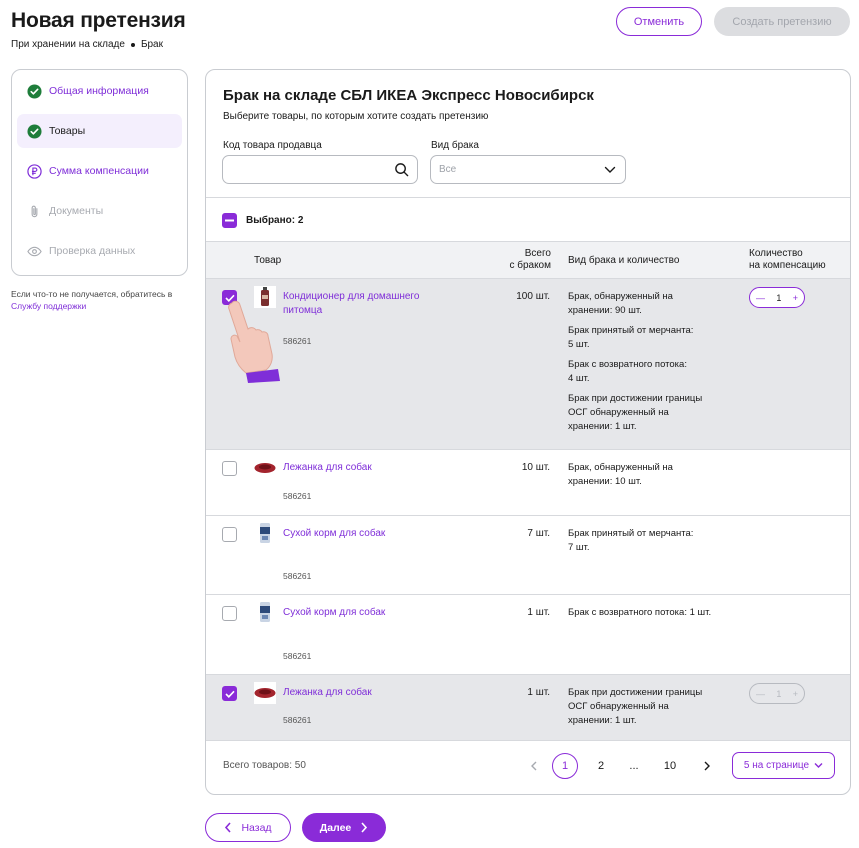 The width and height of the screenshot is (859, 848). I want to click on step-label: Товары, so click(67, 131).